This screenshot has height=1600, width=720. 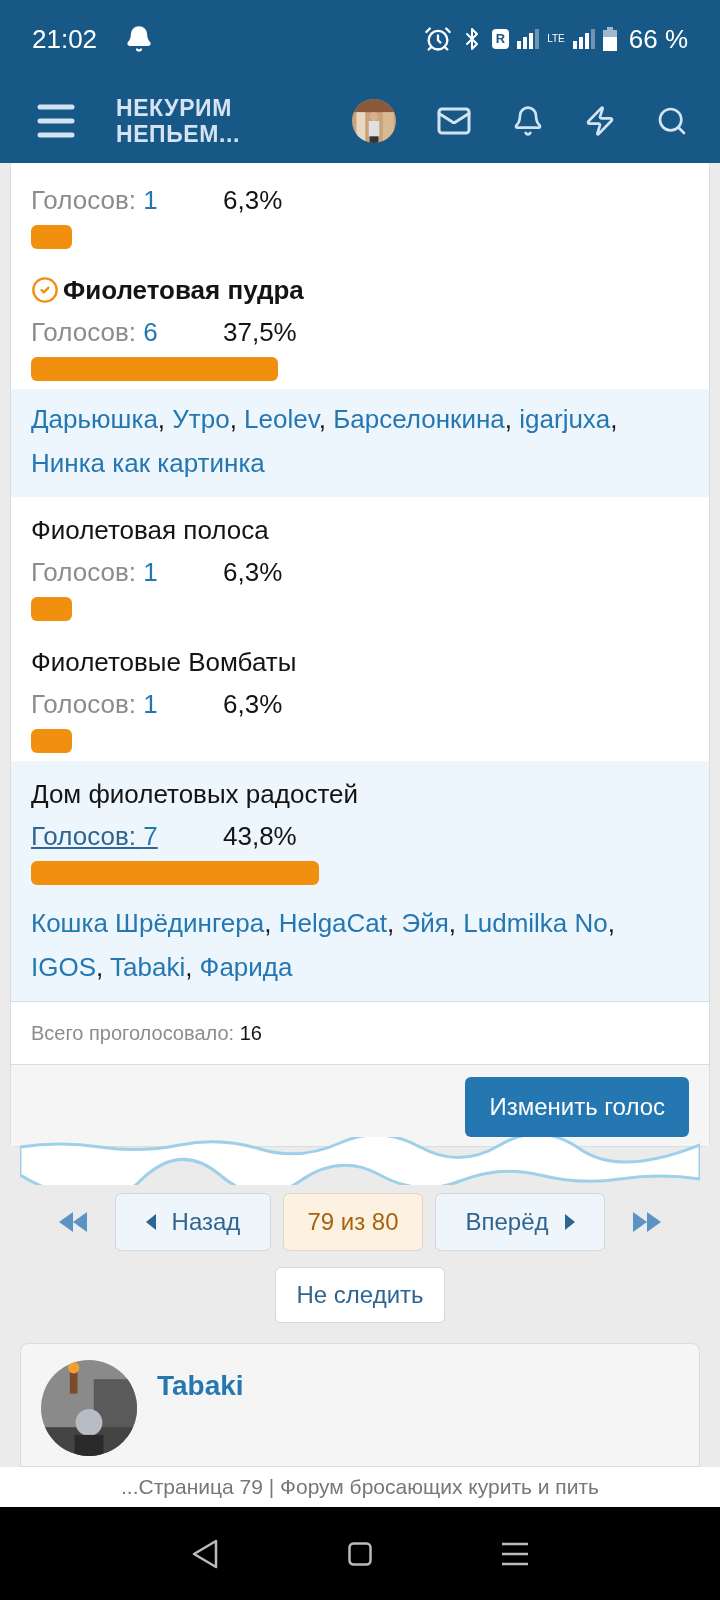 What do you see at coordinates (500, 39) in the screenshot?
I see `roaming-badge: R` at bounding box center [500, 39].